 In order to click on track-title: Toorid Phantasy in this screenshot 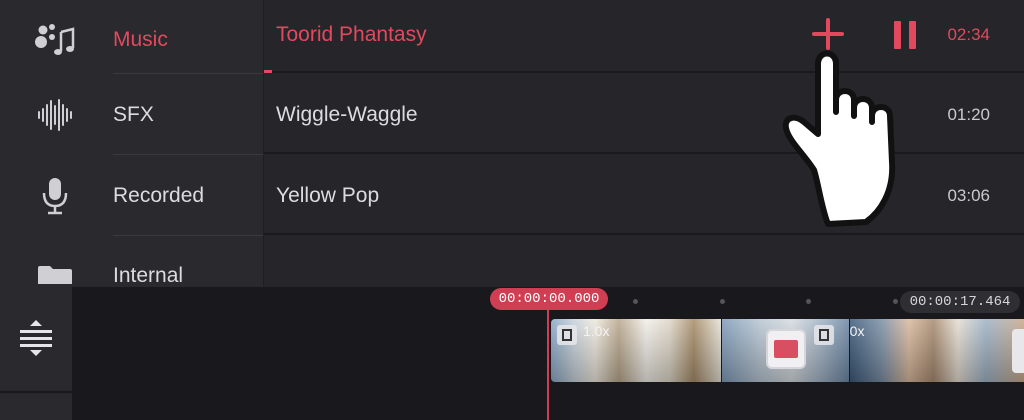, I will do `click(351, 34)`.